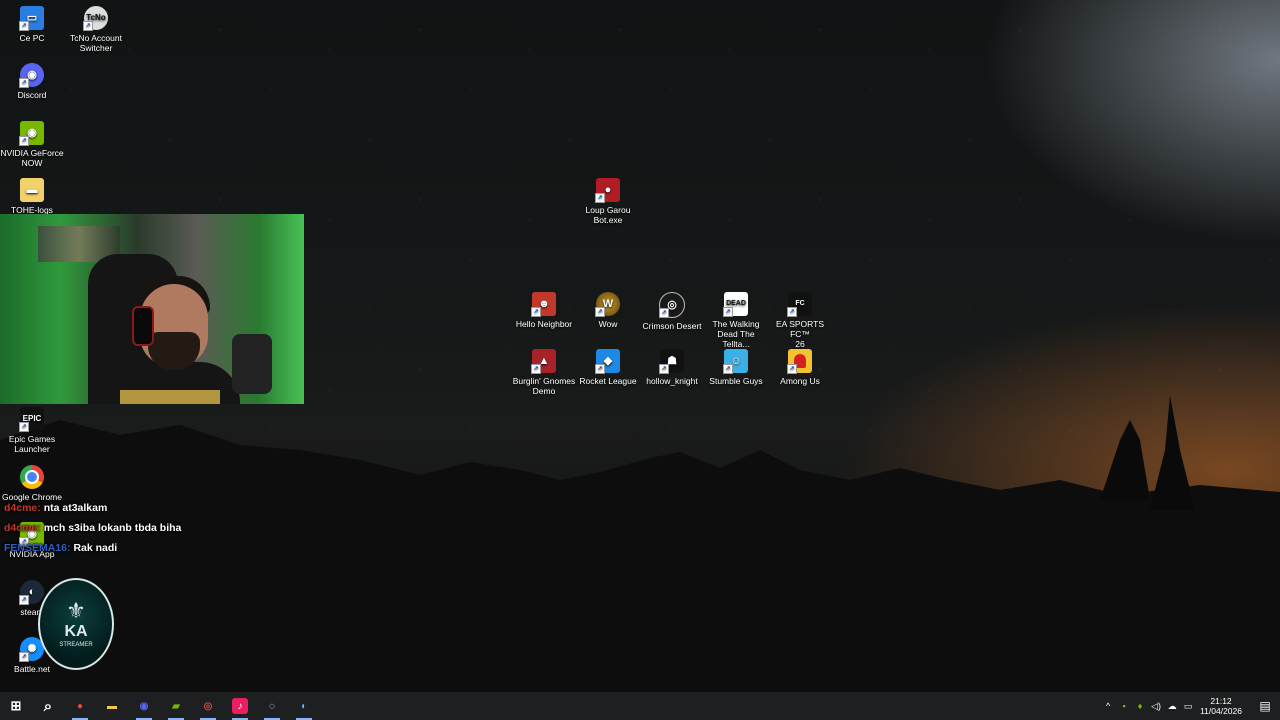 The height and width of the screenshot is (720, 1280). Describe the element at coordinates (31, 419) in the screenshot. I see `epic-icon: EPIC ↗` at that location.